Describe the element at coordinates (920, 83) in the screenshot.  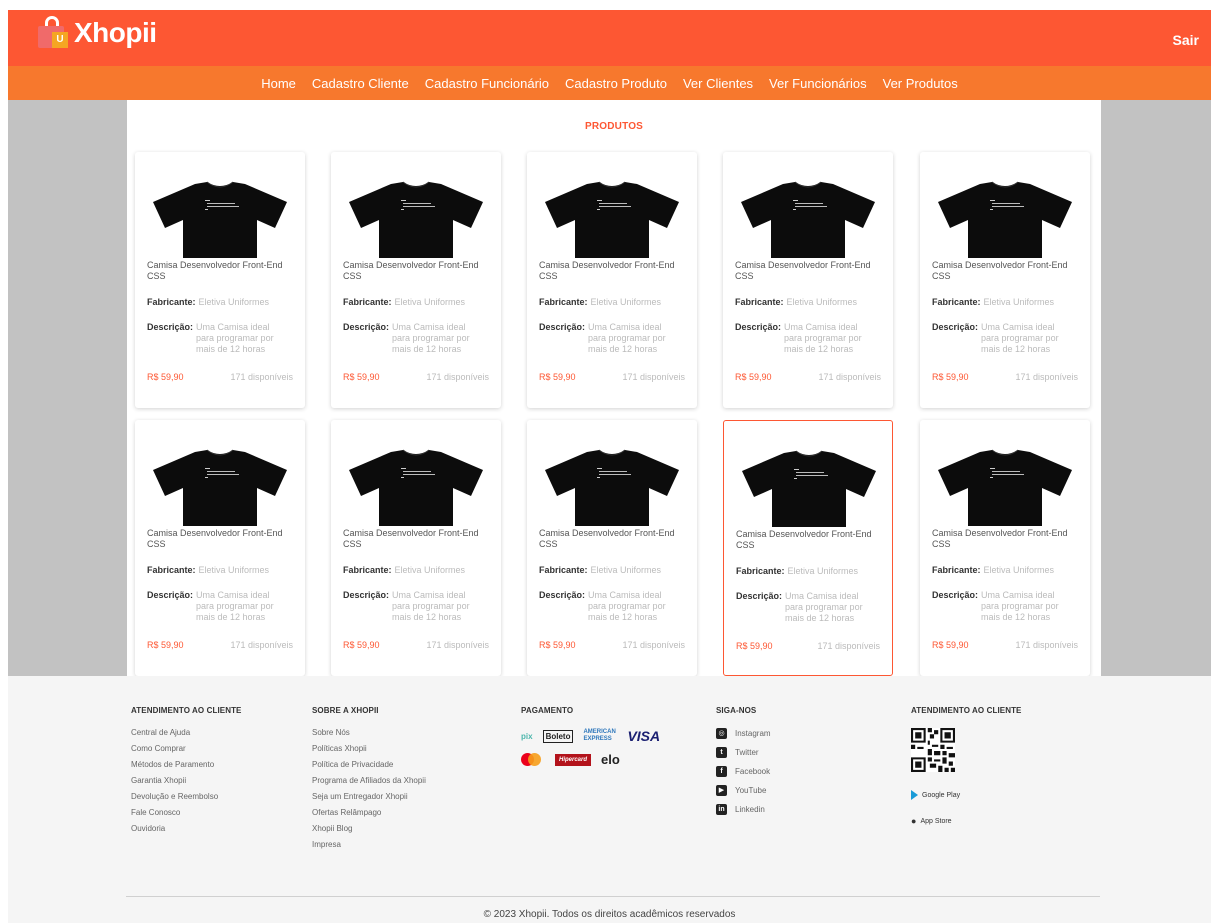
I see `nav-ver-produtos: Ver Produtos` at that location.